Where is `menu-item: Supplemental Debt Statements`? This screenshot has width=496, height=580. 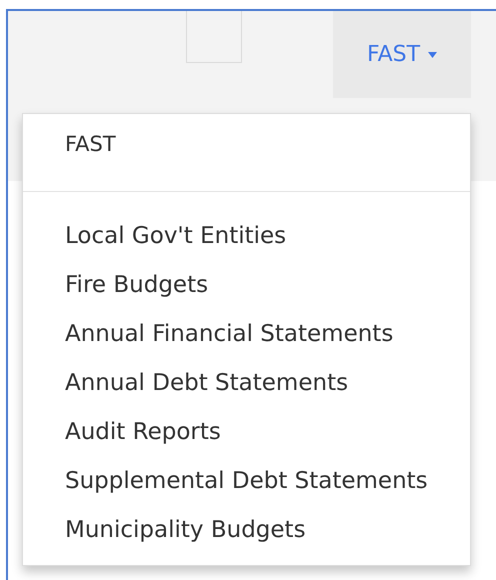
menu-item: Supplemental Debt Statements is located at coordinates (246, 488).